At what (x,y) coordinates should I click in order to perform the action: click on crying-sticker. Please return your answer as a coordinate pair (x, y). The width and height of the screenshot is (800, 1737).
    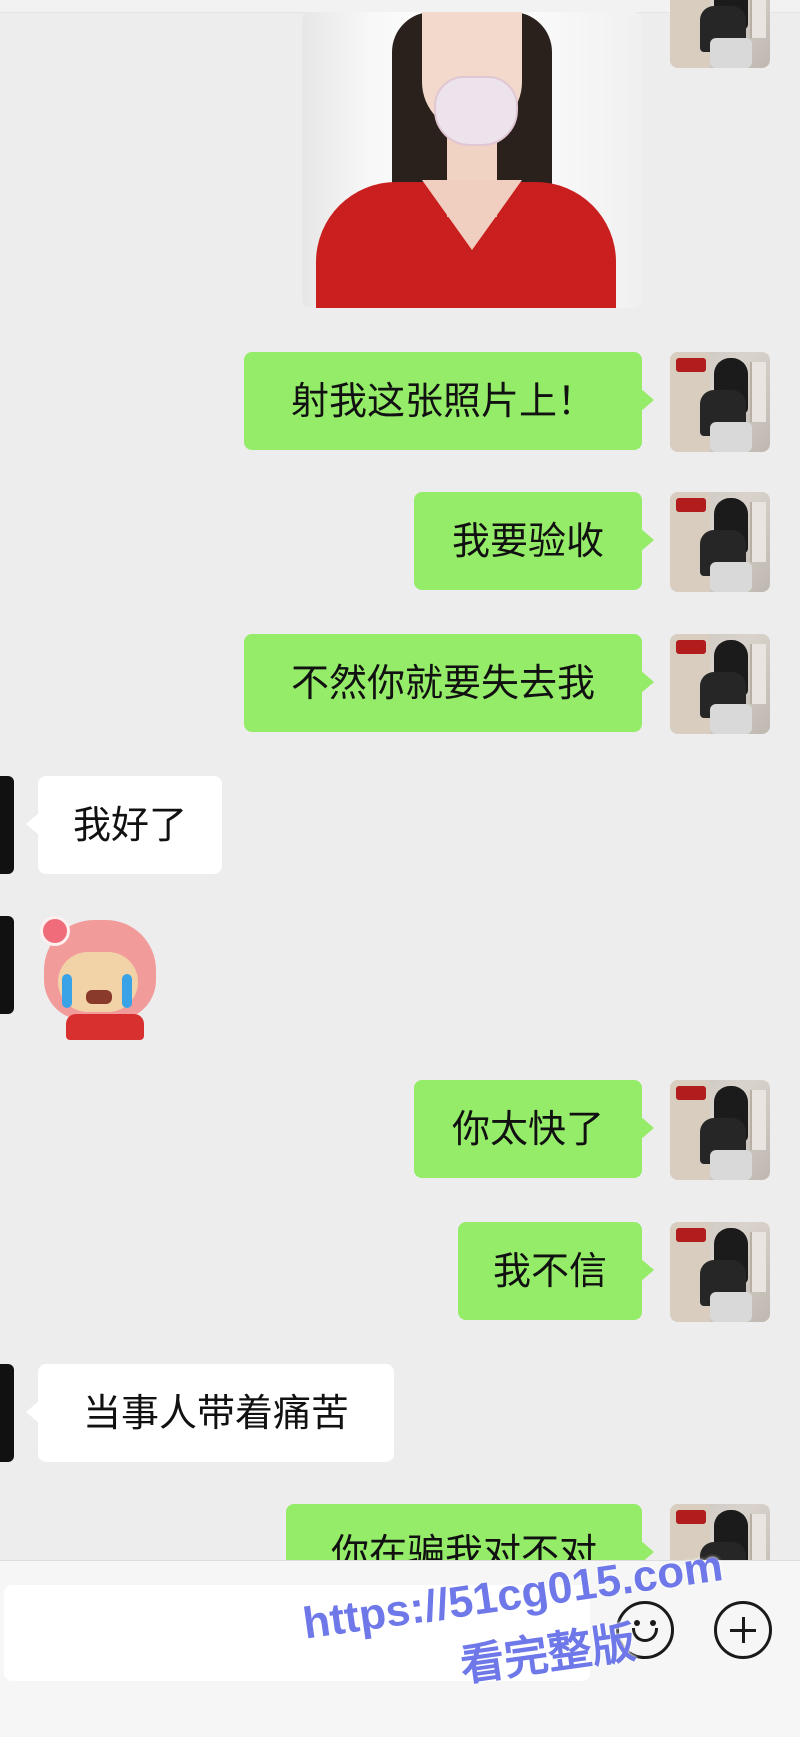
    Looking at the image, I should click on (100, 977).